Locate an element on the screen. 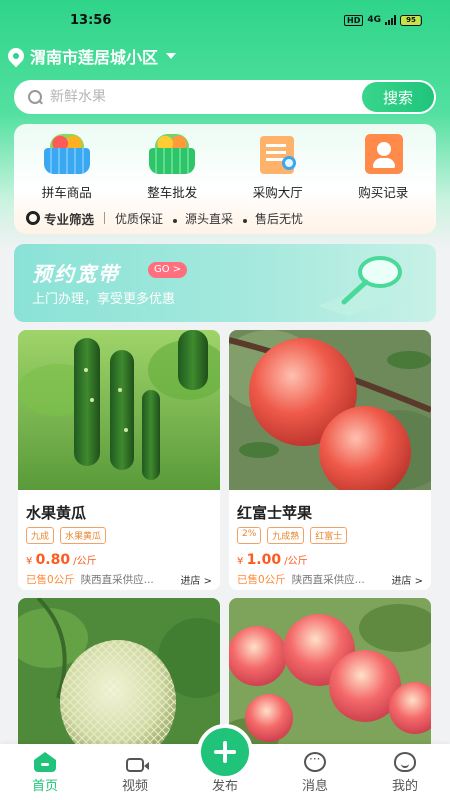 This screenshot has height=800, width=450. tab-messages: 消息 is located at coordinates (315, 773).